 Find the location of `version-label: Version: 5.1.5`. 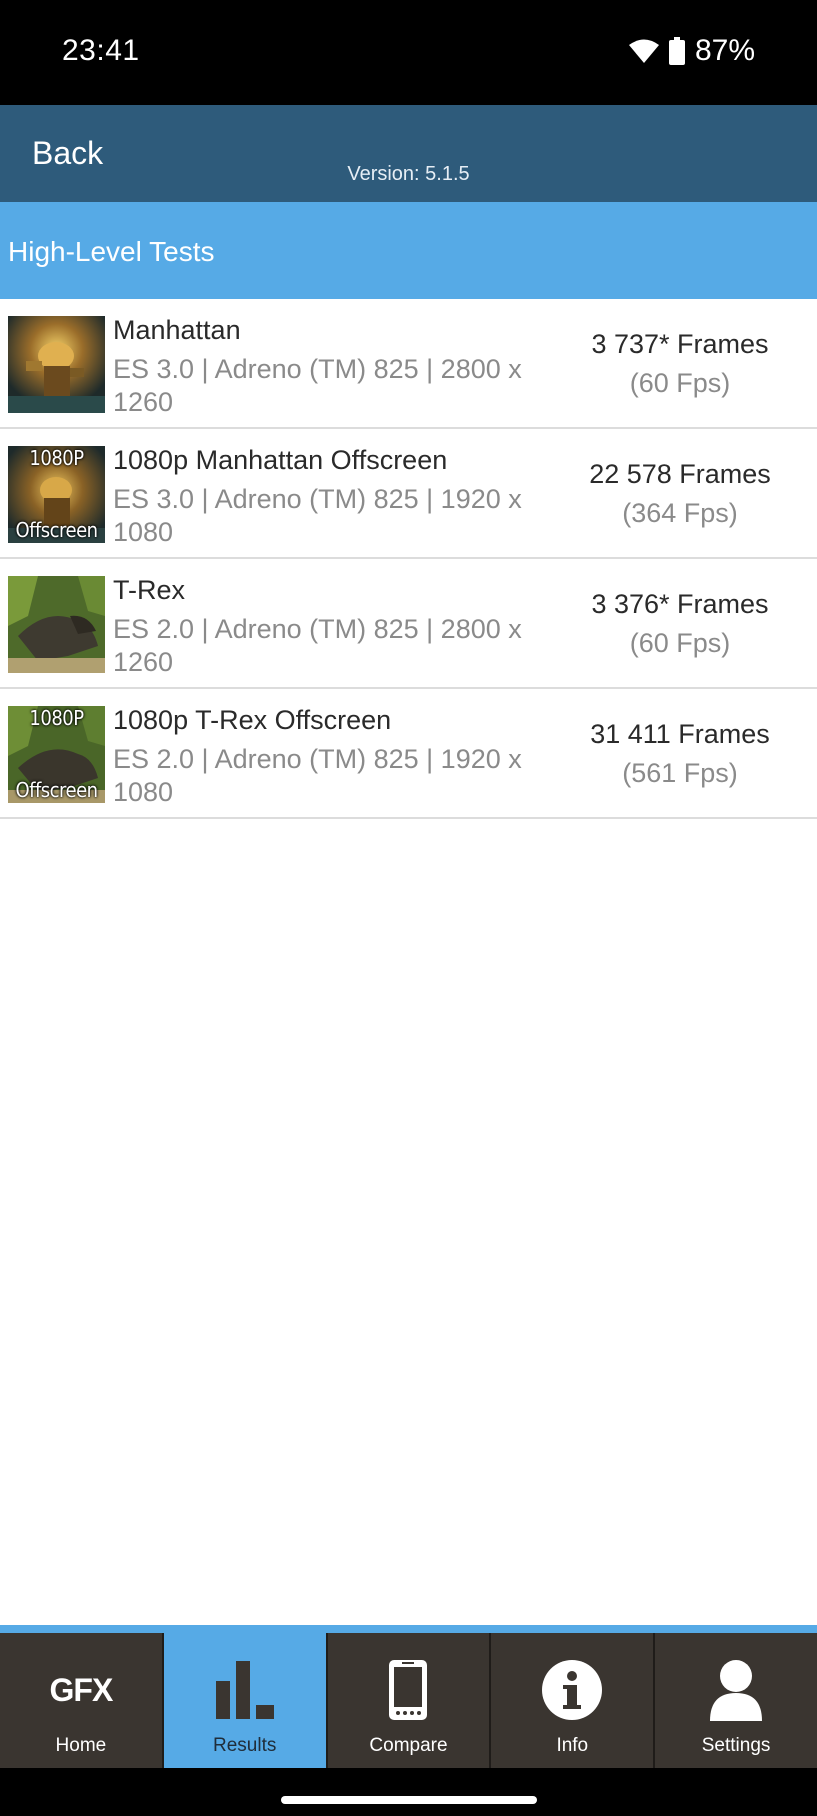

version-label: Version: 5.1.5 is located at coordinates (408, 174).